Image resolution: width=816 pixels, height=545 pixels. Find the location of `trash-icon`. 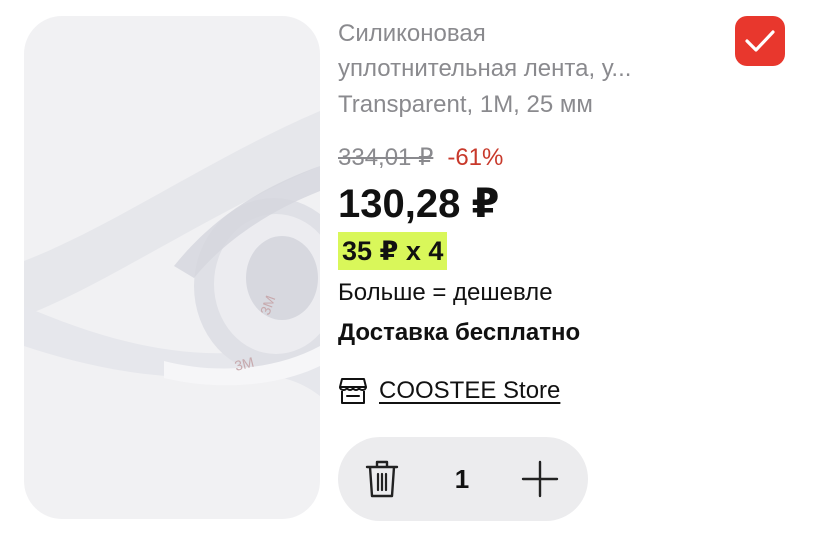

trash-icon is located at coordinates (382, 479).